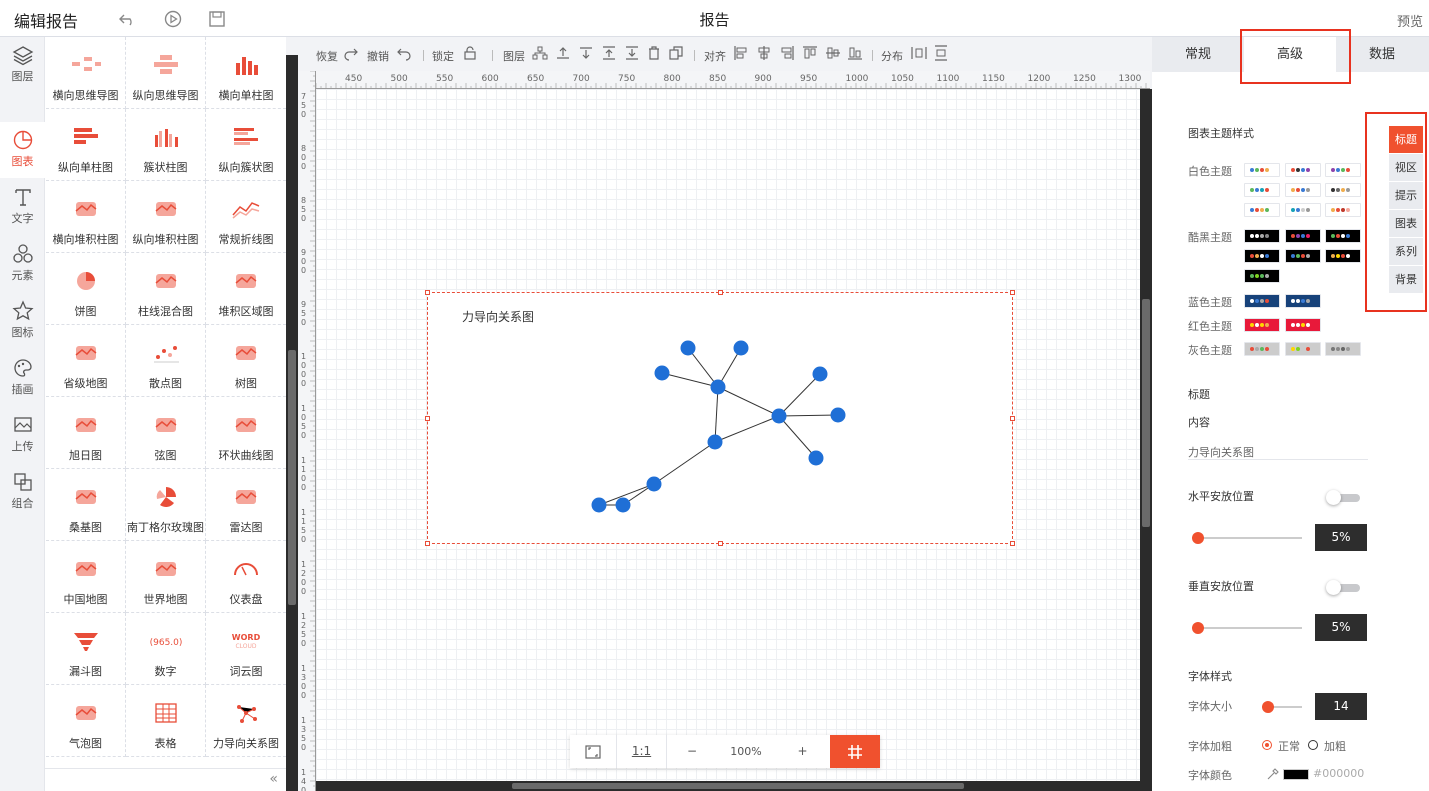 Image resolution: width=1429 pixels, height=791 pixels. I want to click on nav-text: 文字, so click(22, 207).